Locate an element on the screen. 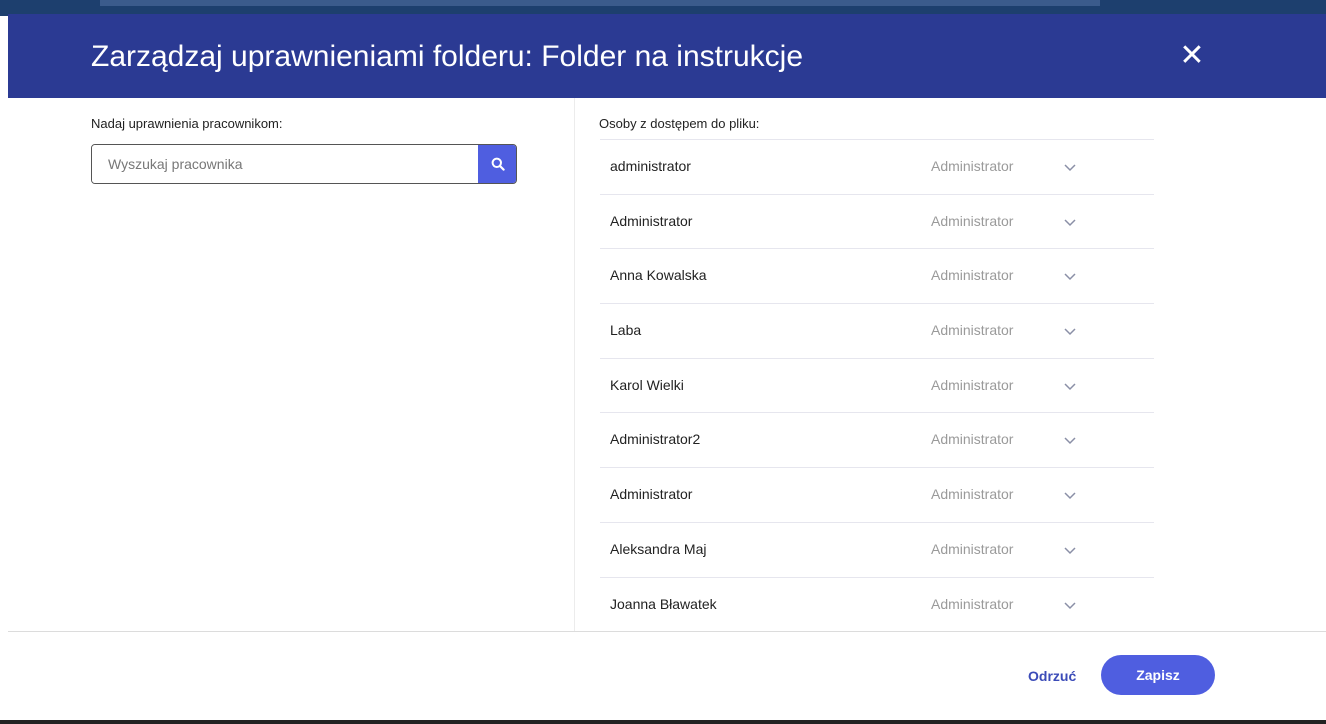  access-list-row: Laba Administrator is located at coordinates (877, 330).